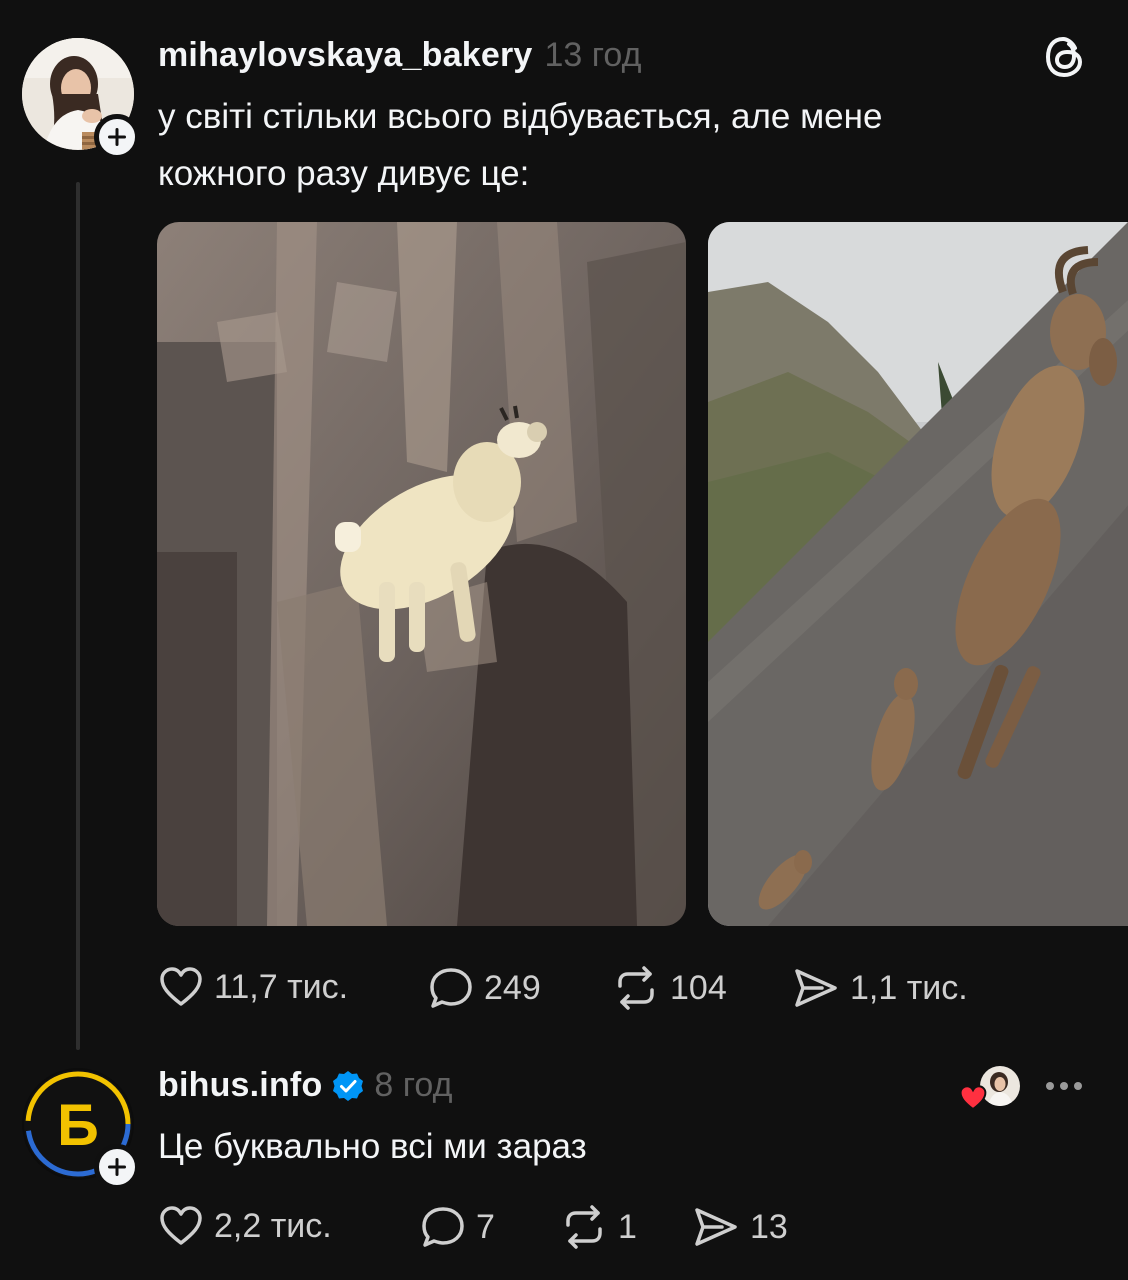  I want to click on post-timestamp: 13 год, so click(593, 55).